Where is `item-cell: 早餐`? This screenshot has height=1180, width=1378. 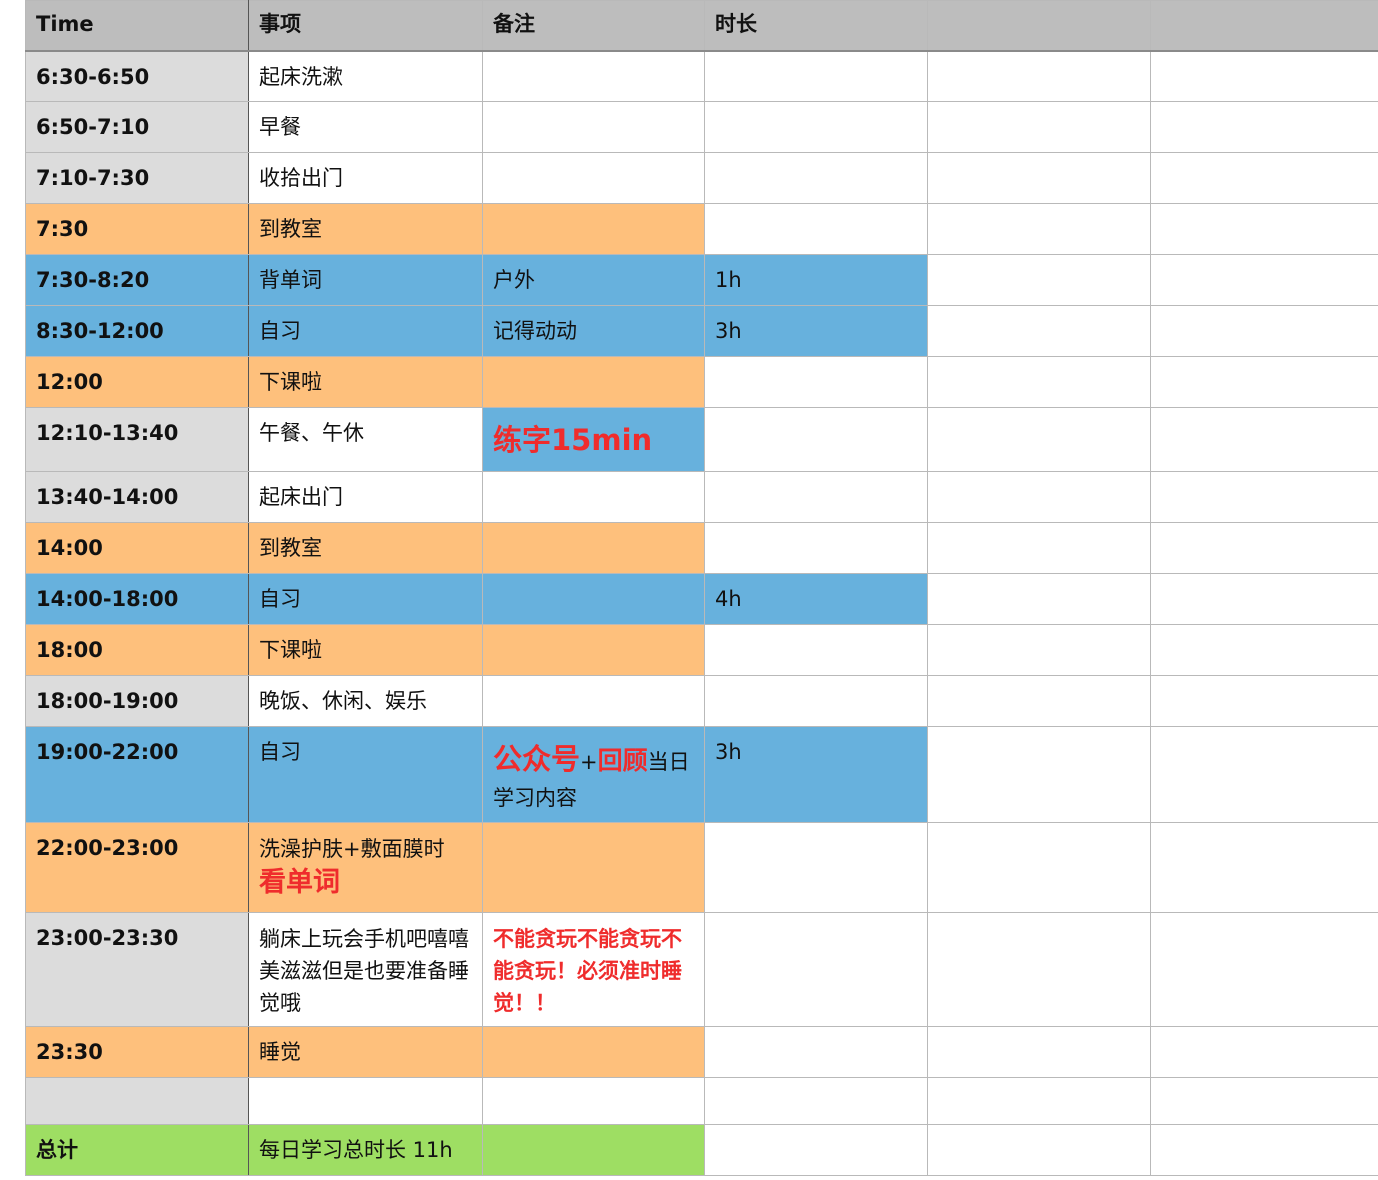
item-cell: 早餐 is located at coordinates (365, 127).